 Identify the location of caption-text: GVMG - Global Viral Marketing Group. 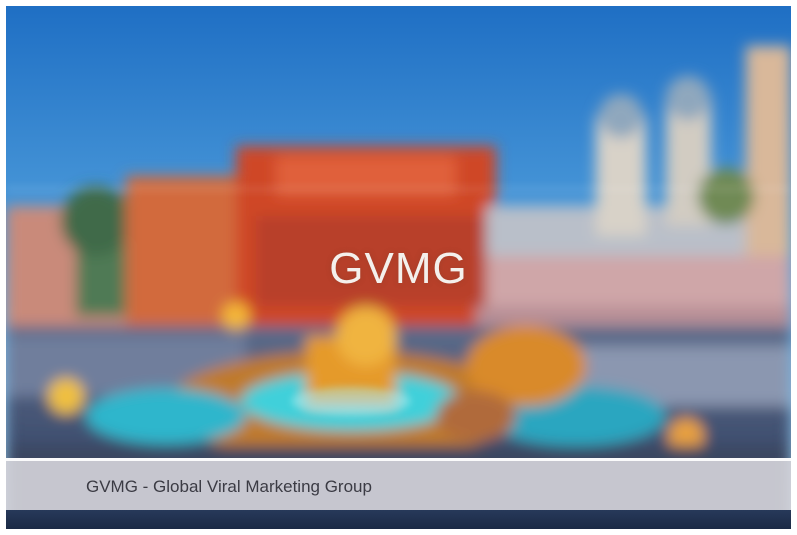
(229, 486).